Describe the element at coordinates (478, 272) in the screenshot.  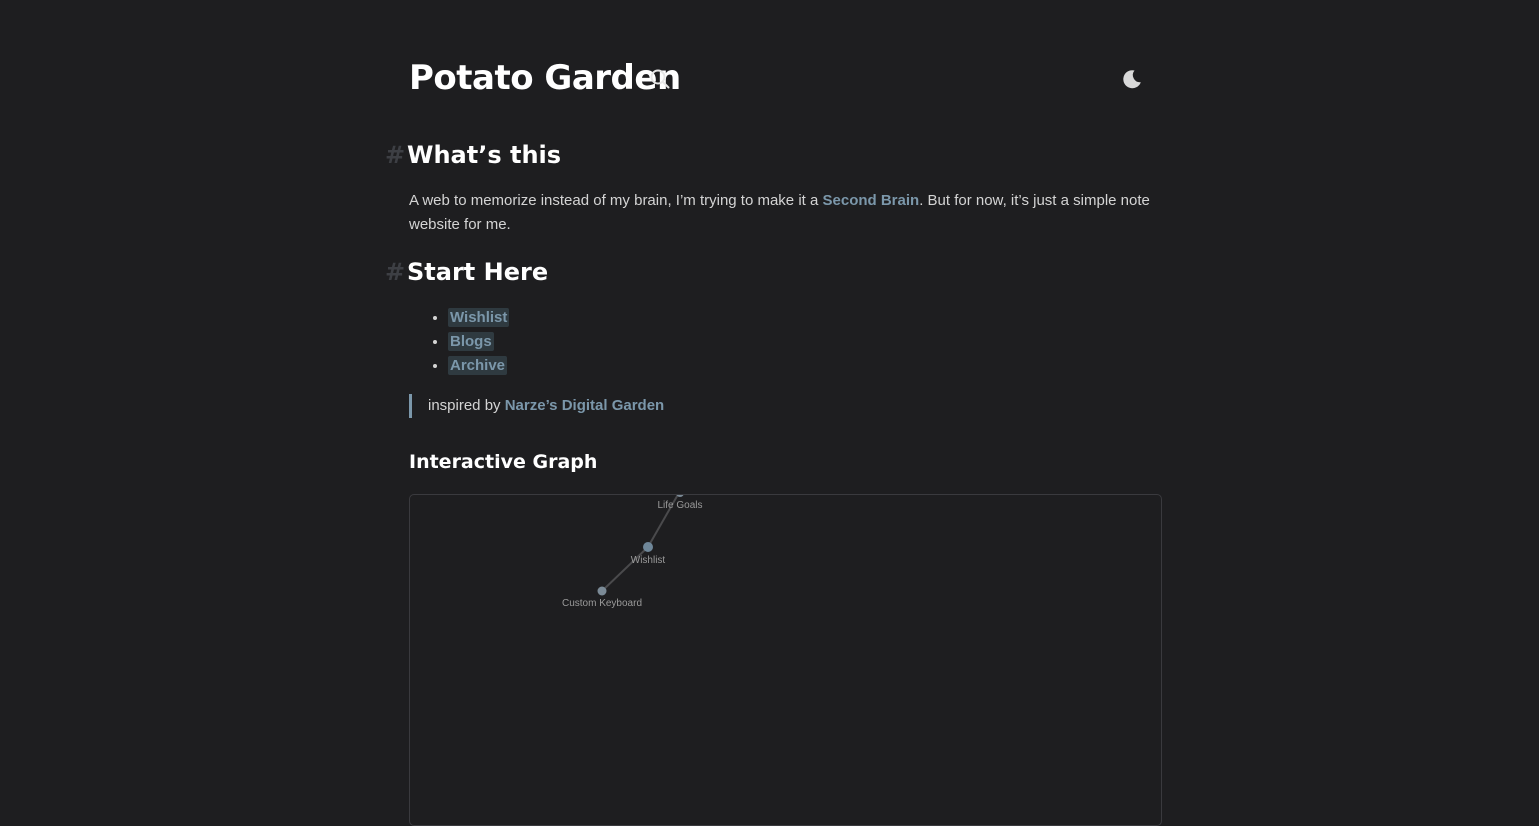
I see `heading-start-here: Start Here` at that location.